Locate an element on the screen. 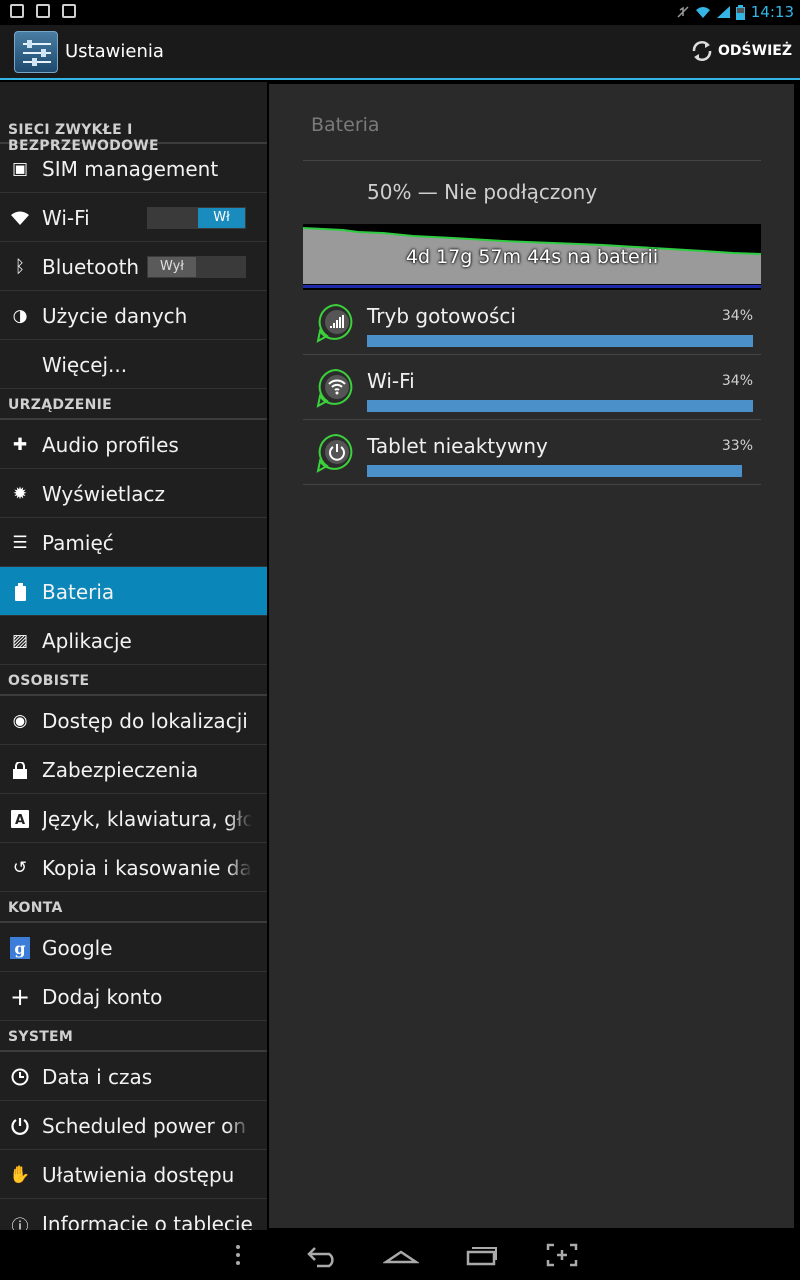 This screenshot has height=1280, width=800. data-usage-icon: ◑ is located at coordinates (20, 316).